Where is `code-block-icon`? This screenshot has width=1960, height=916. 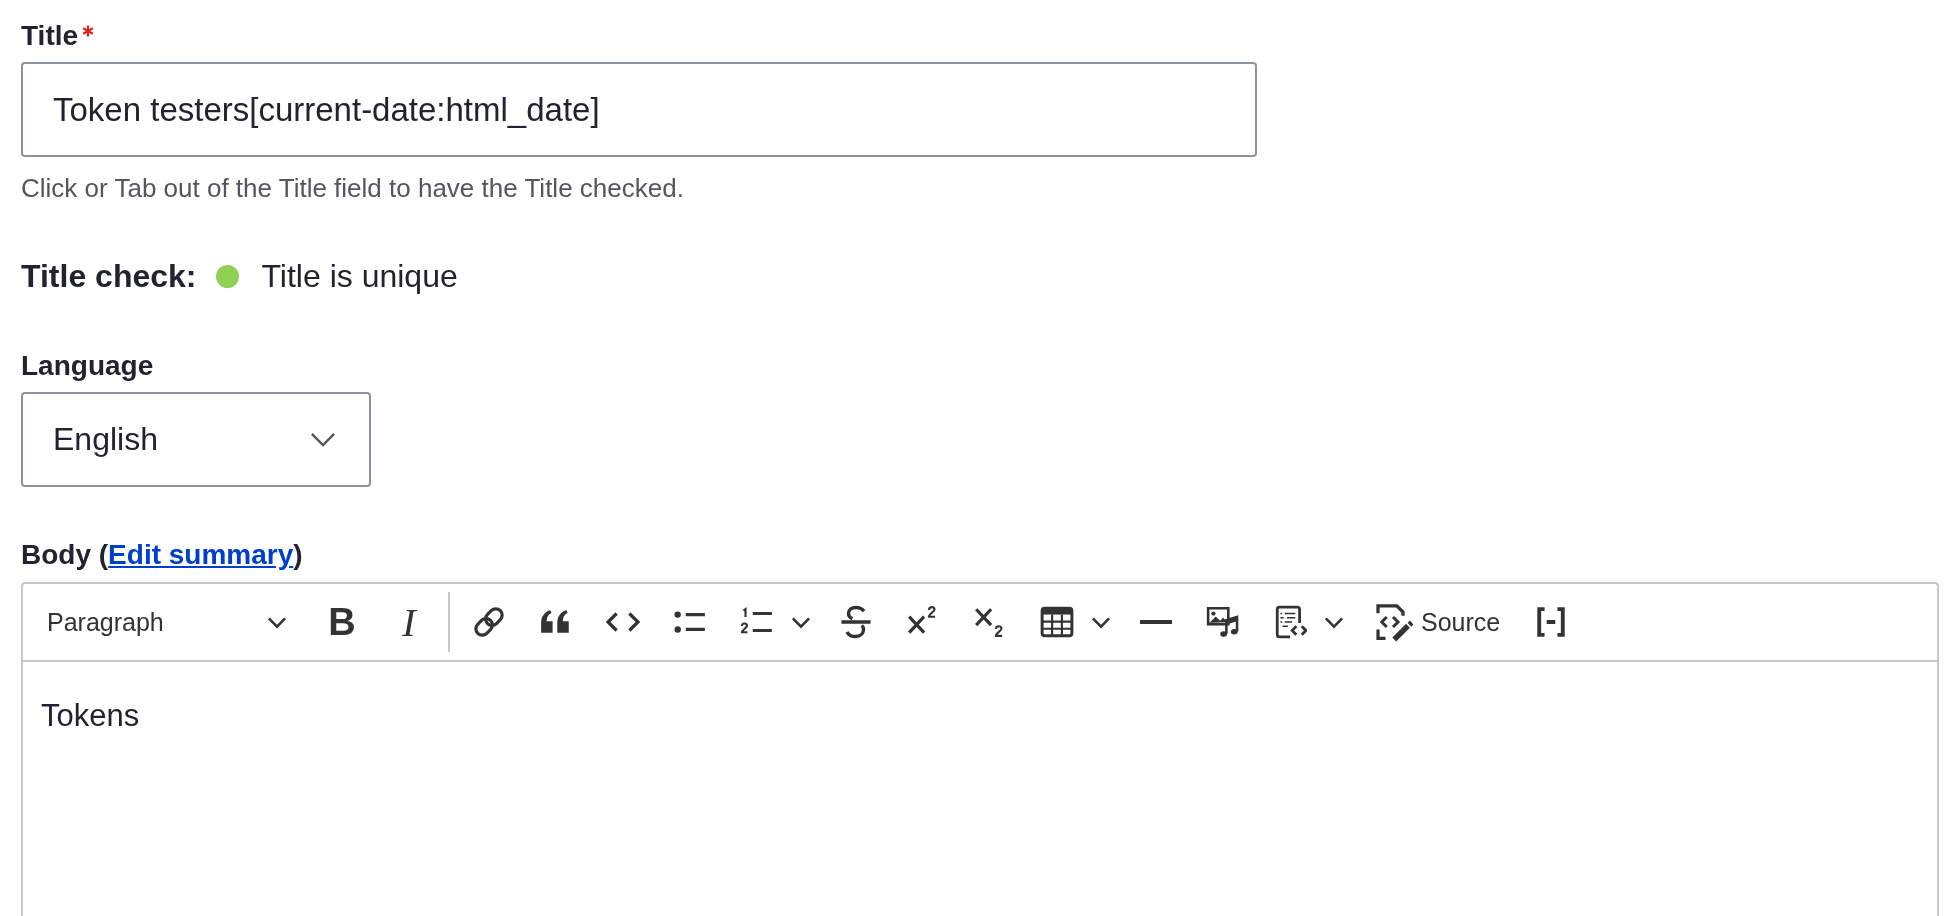 code-block-icon is located at coordinates (1290, 622).